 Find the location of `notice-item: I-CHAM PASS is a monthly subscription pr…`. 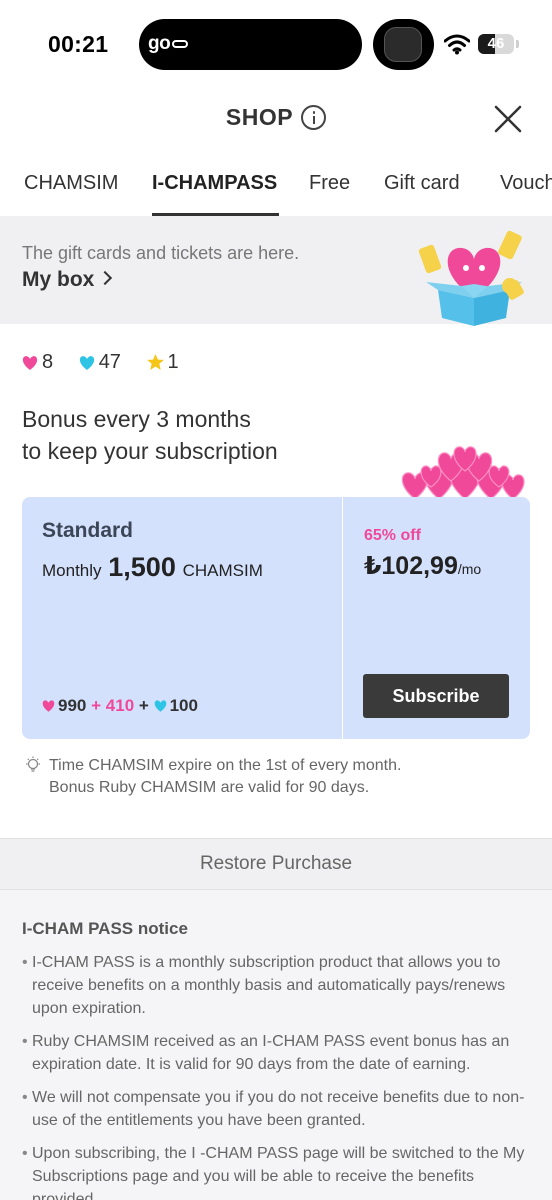

notice-item: I-CHAM PASS is a monthly subscription pr… is located at coordinates (276, 985).